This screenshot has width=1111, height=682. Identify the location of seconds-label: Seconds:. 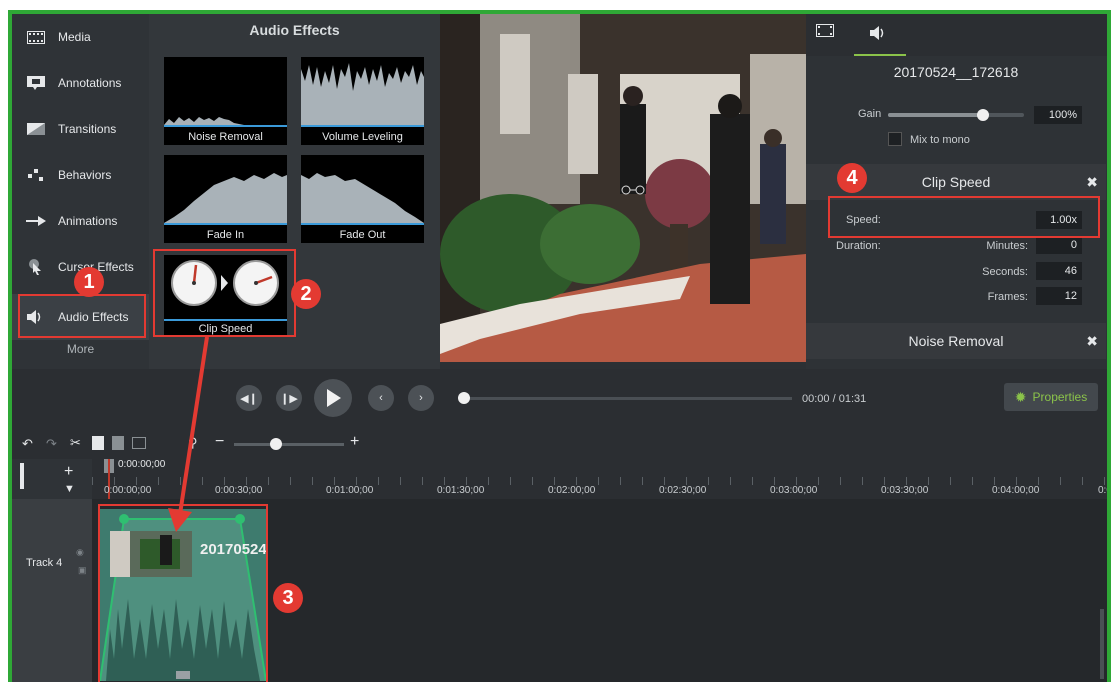
(1005, 272).